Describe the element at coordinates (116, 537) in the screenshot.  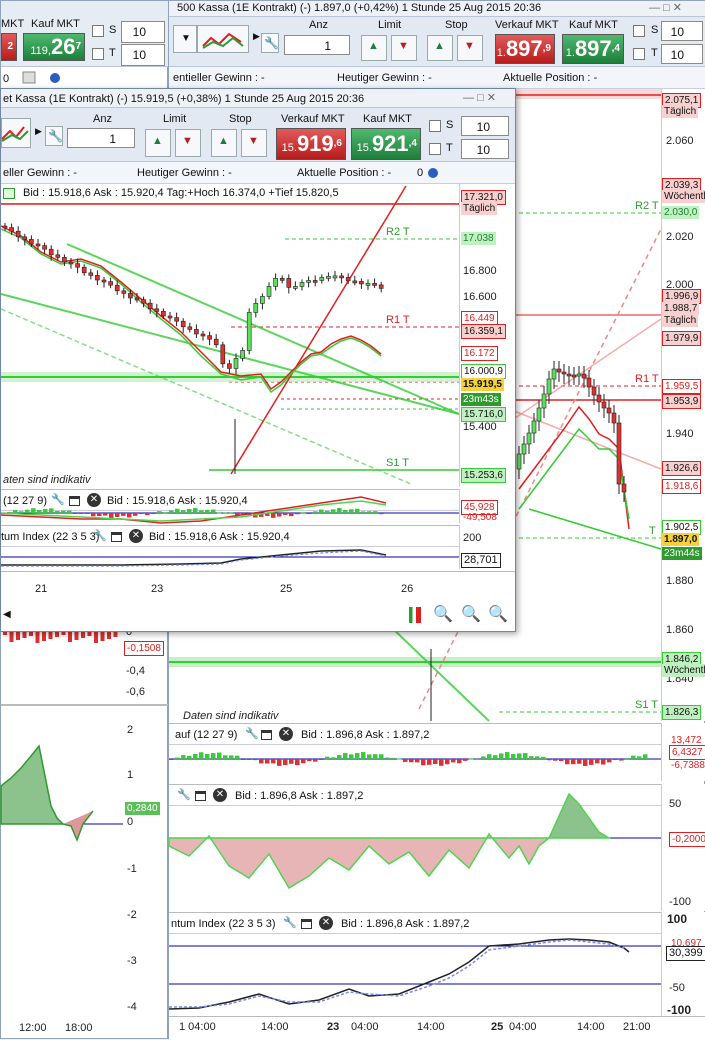
I see `front-mom-window-icon` at that location.